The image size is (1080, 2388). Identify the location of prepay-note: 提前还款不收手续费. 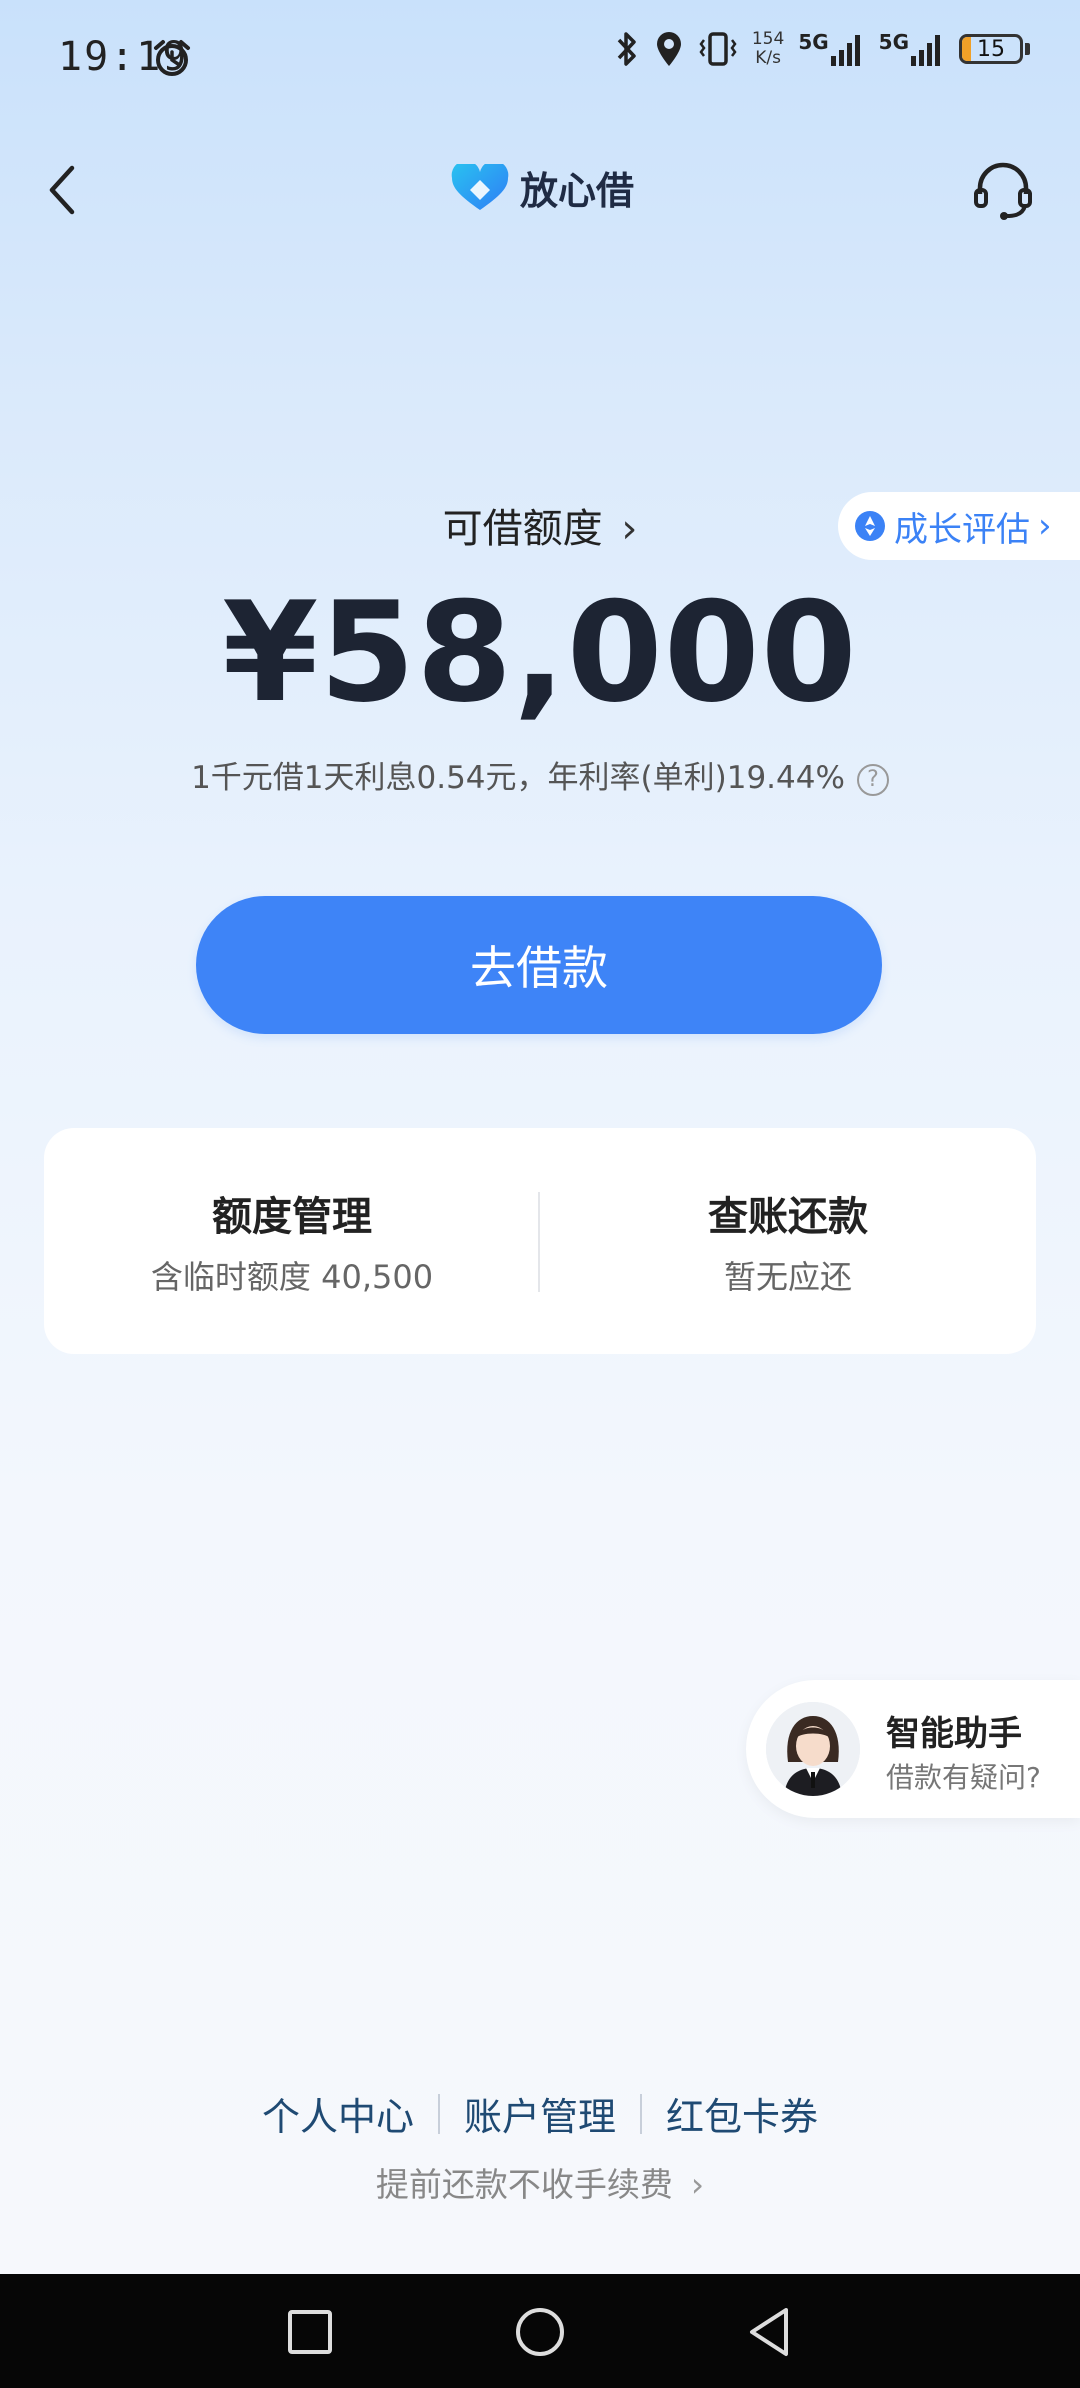
(524, 2184).